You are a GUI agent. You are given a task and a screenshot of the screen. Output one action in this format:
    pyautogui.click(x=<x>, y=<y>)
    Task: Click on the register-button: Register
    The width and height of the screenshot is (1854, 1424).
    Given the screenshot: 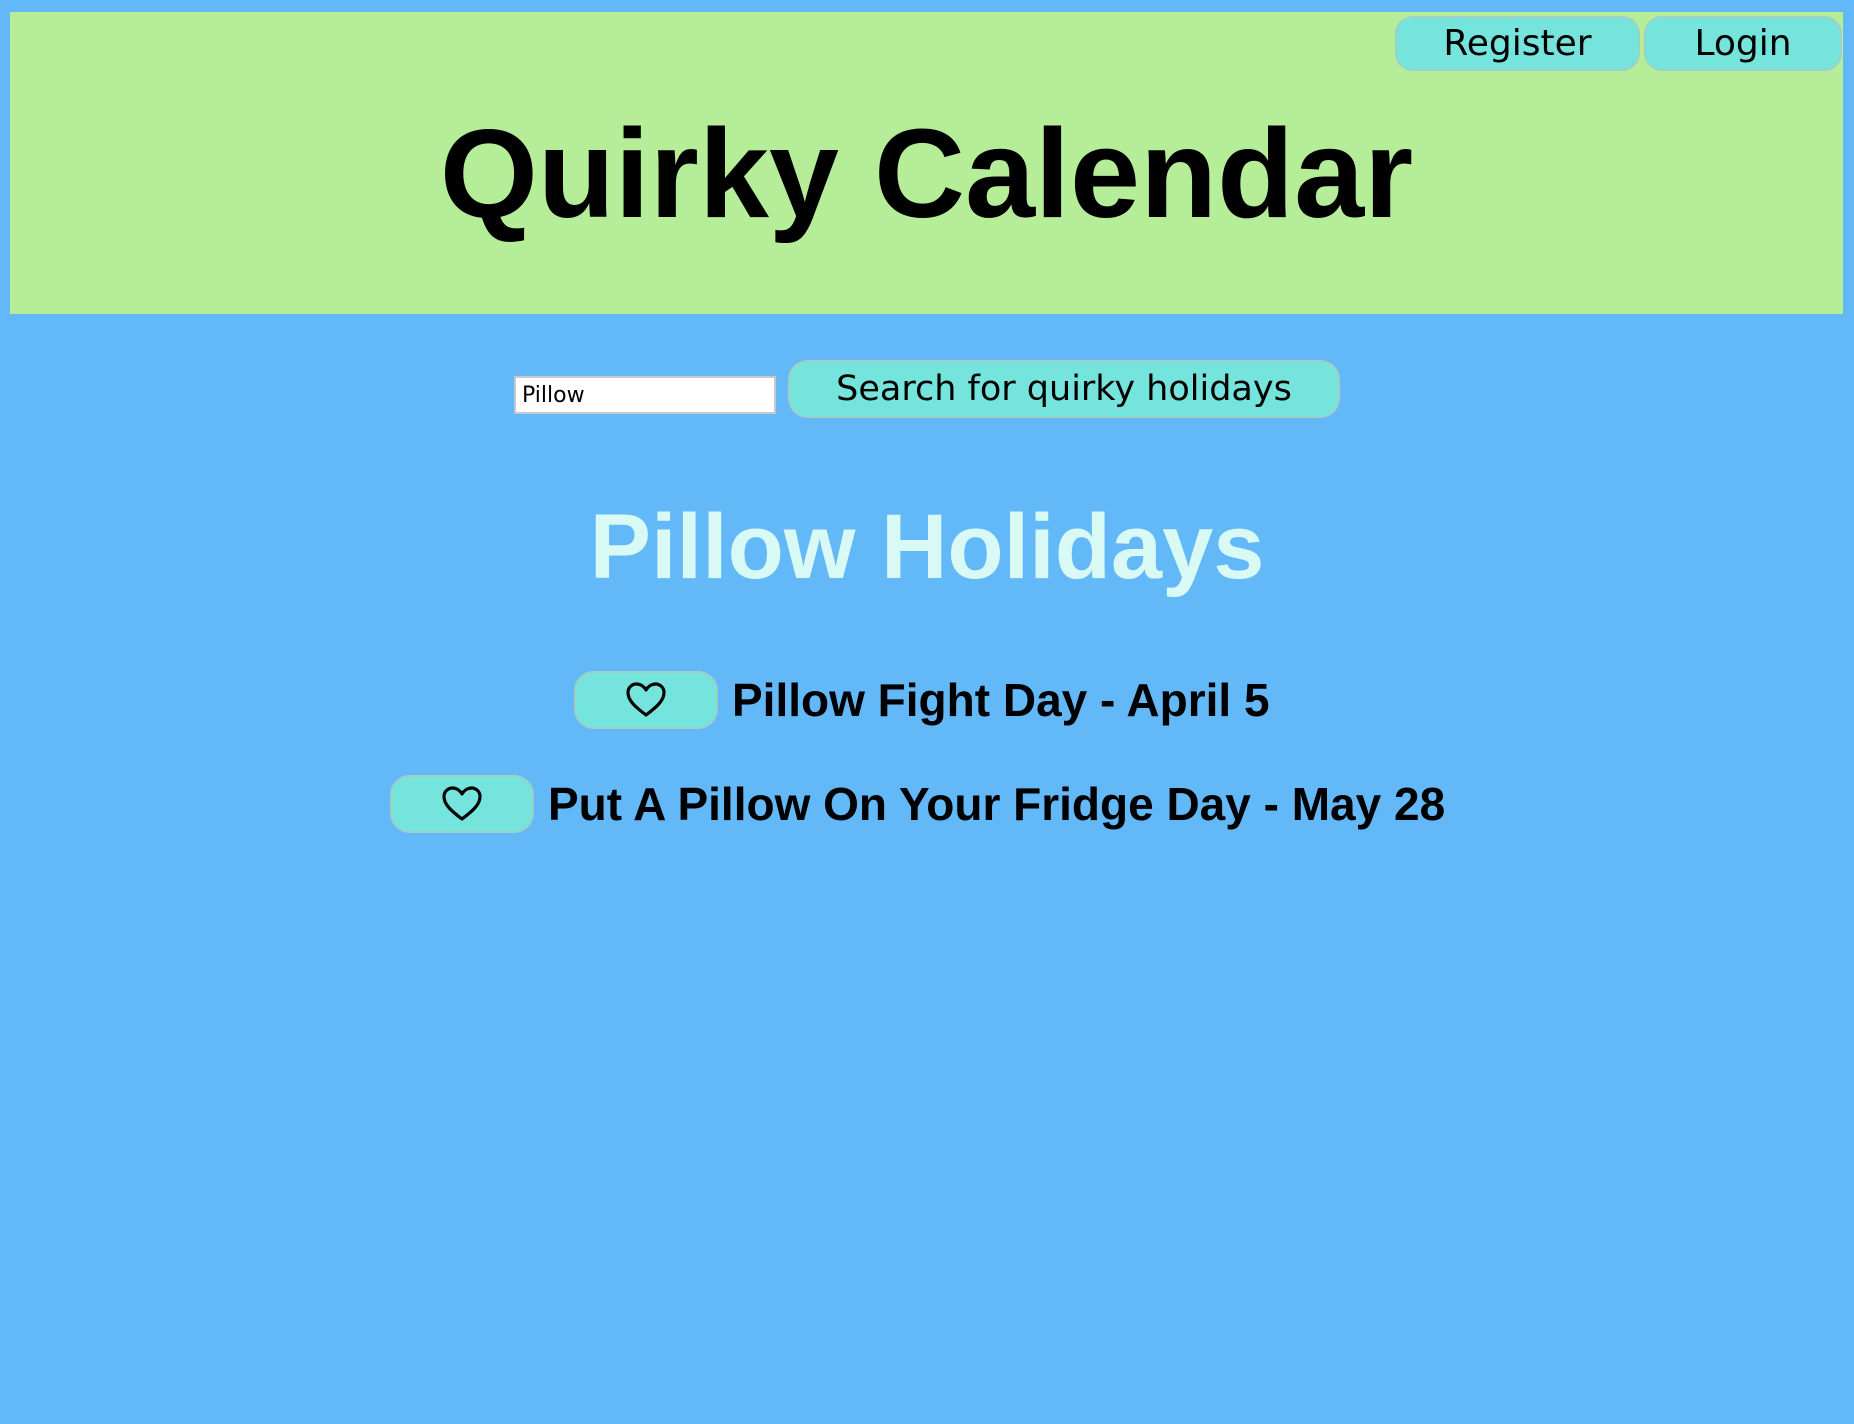 What is the action you would take?
    pyautogui.click(x=1517, y=43)
    